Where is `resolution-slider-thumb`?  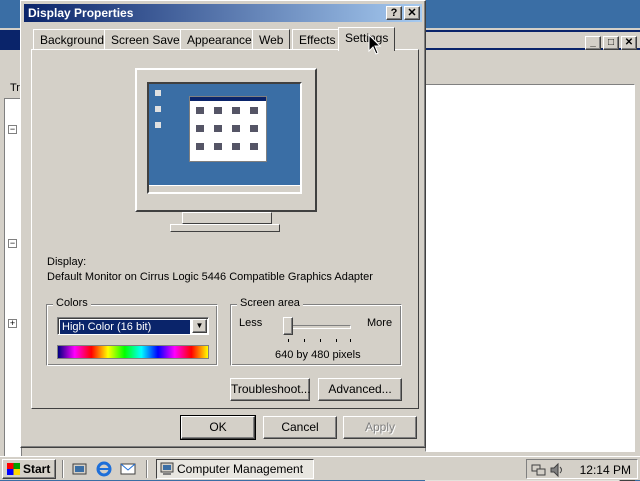
resolution-slider-thumb is located at coordinates (288, 326).